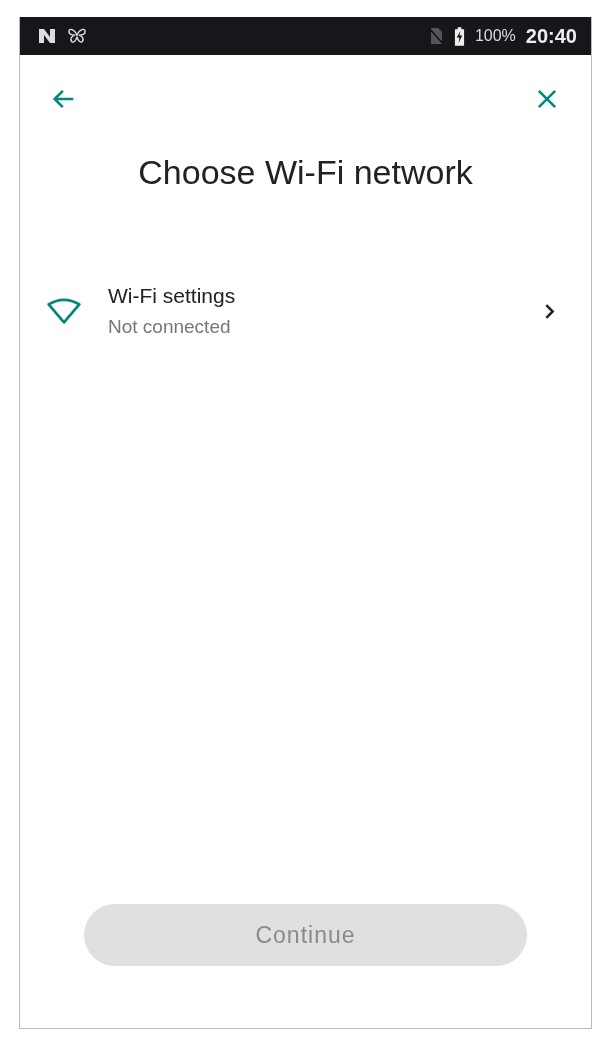 This screenshot has width=611, height=1046. Describe the element at coordinates (172, 296) in the screenshot. I see `item-title: Wi-Fi settings` at that location.